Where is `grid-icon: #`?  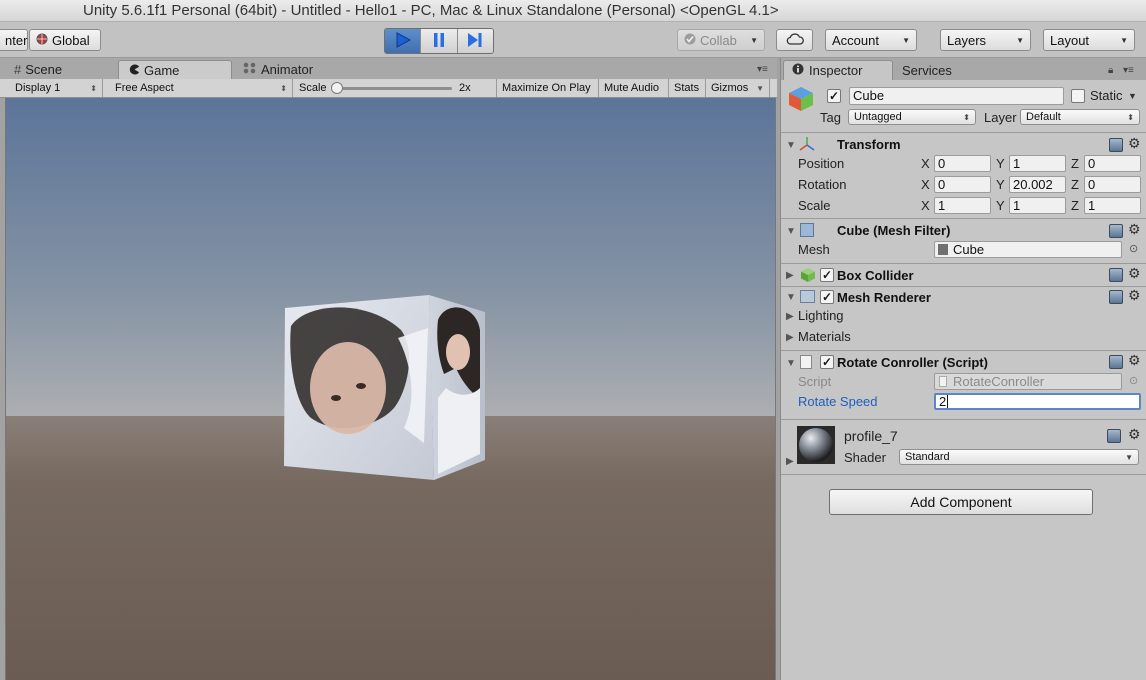
grid-icon: # is located at coordinates (18, 69).